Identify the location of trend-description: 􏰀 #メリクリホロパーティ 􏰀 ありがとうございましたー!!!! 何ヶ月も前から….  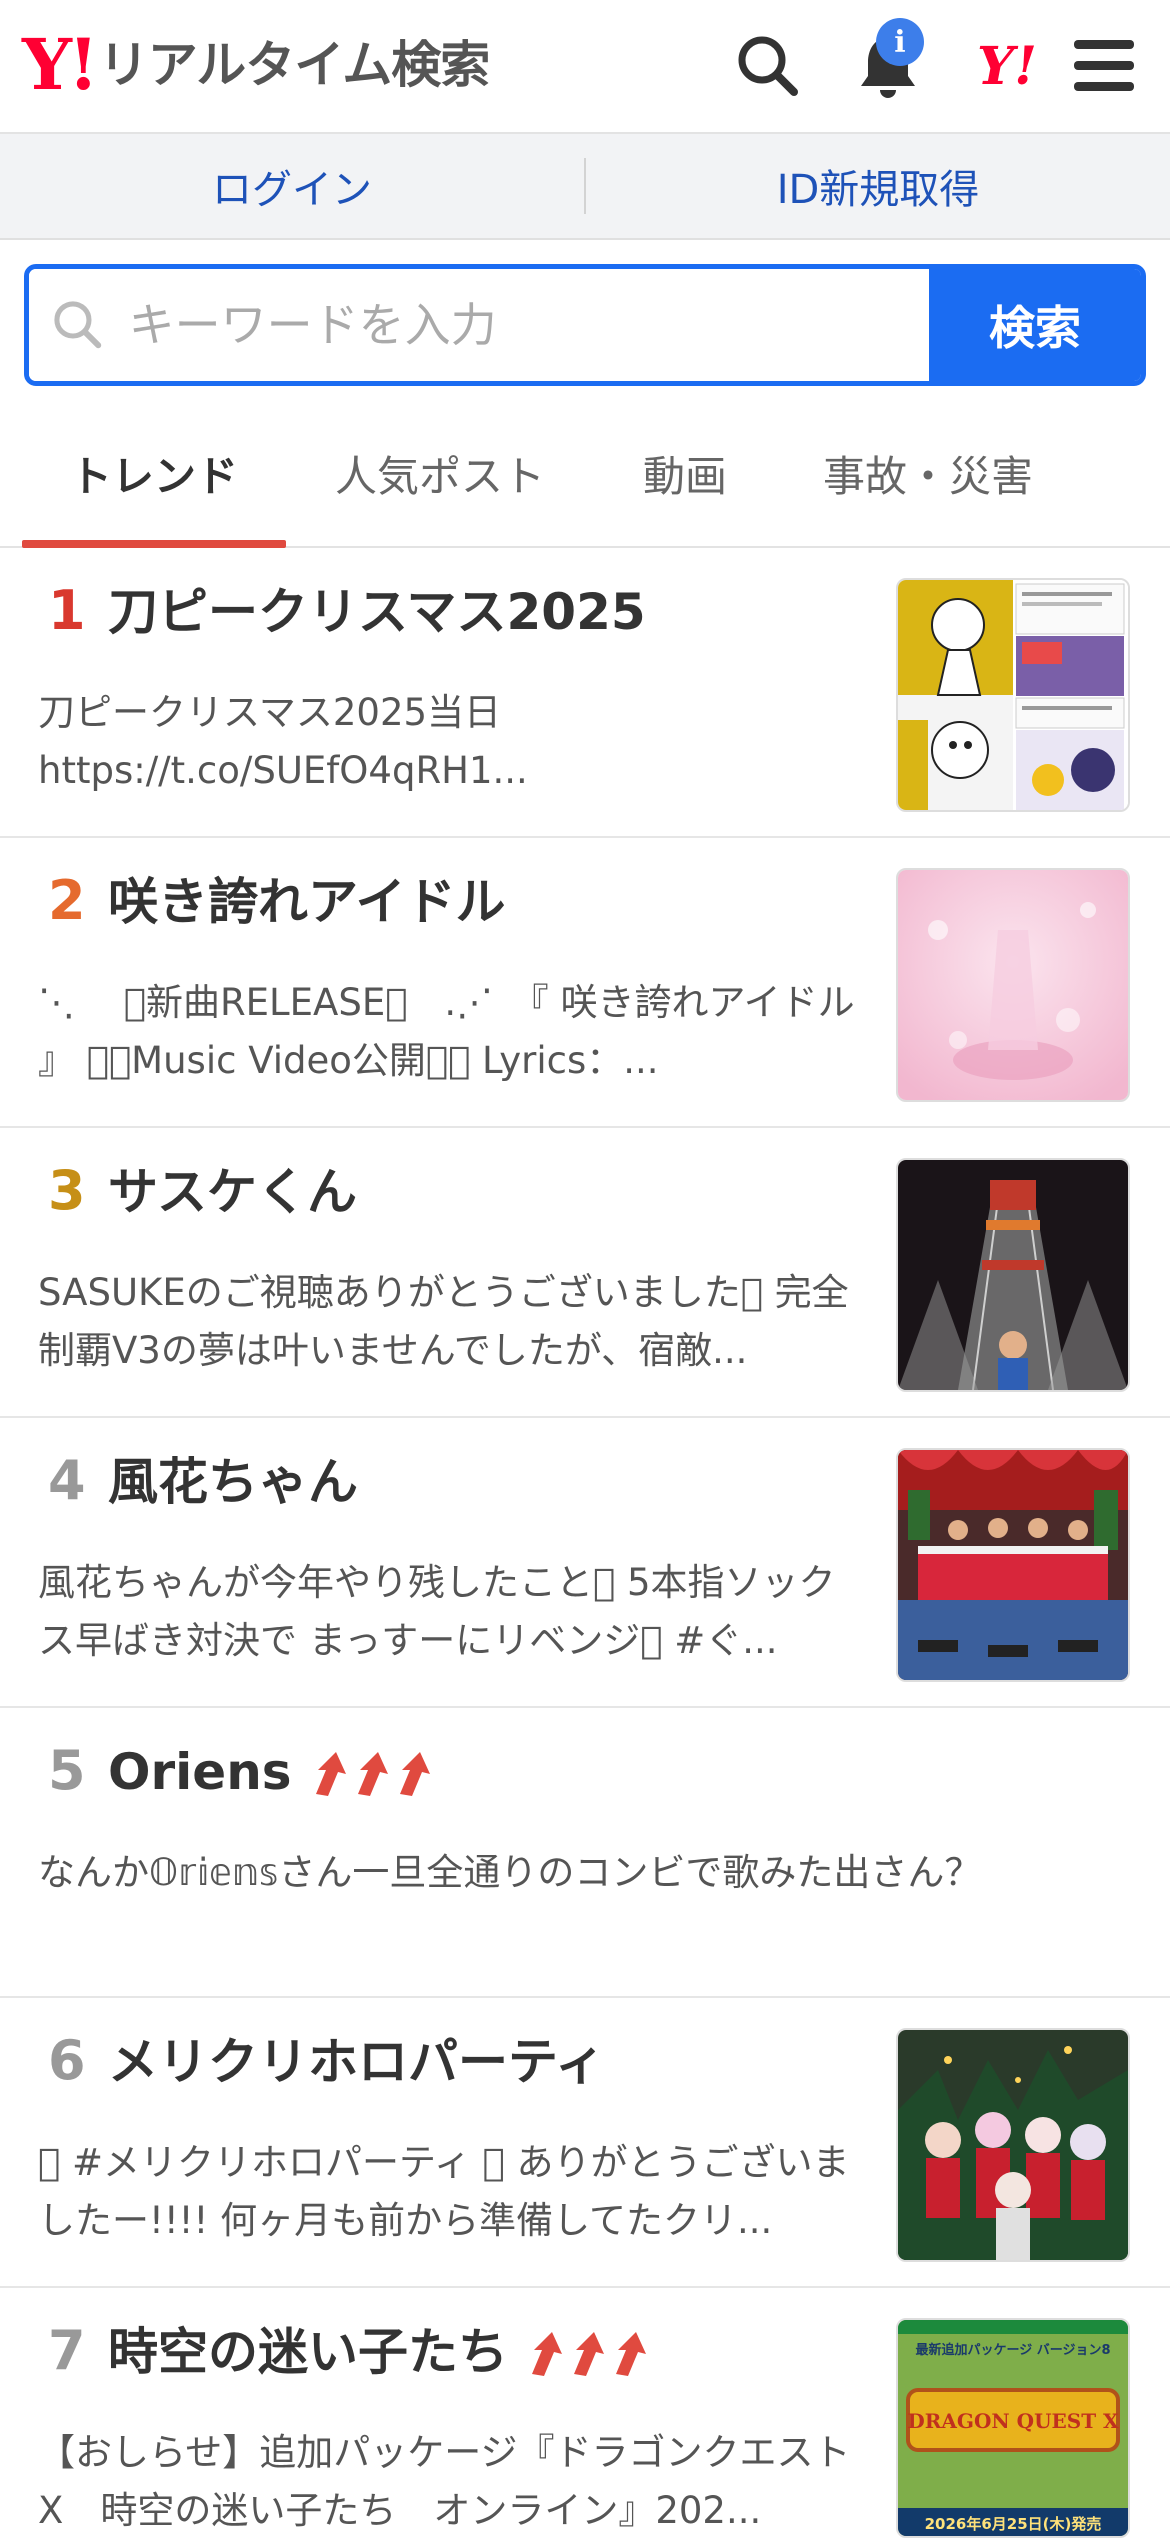
(444, 2191).